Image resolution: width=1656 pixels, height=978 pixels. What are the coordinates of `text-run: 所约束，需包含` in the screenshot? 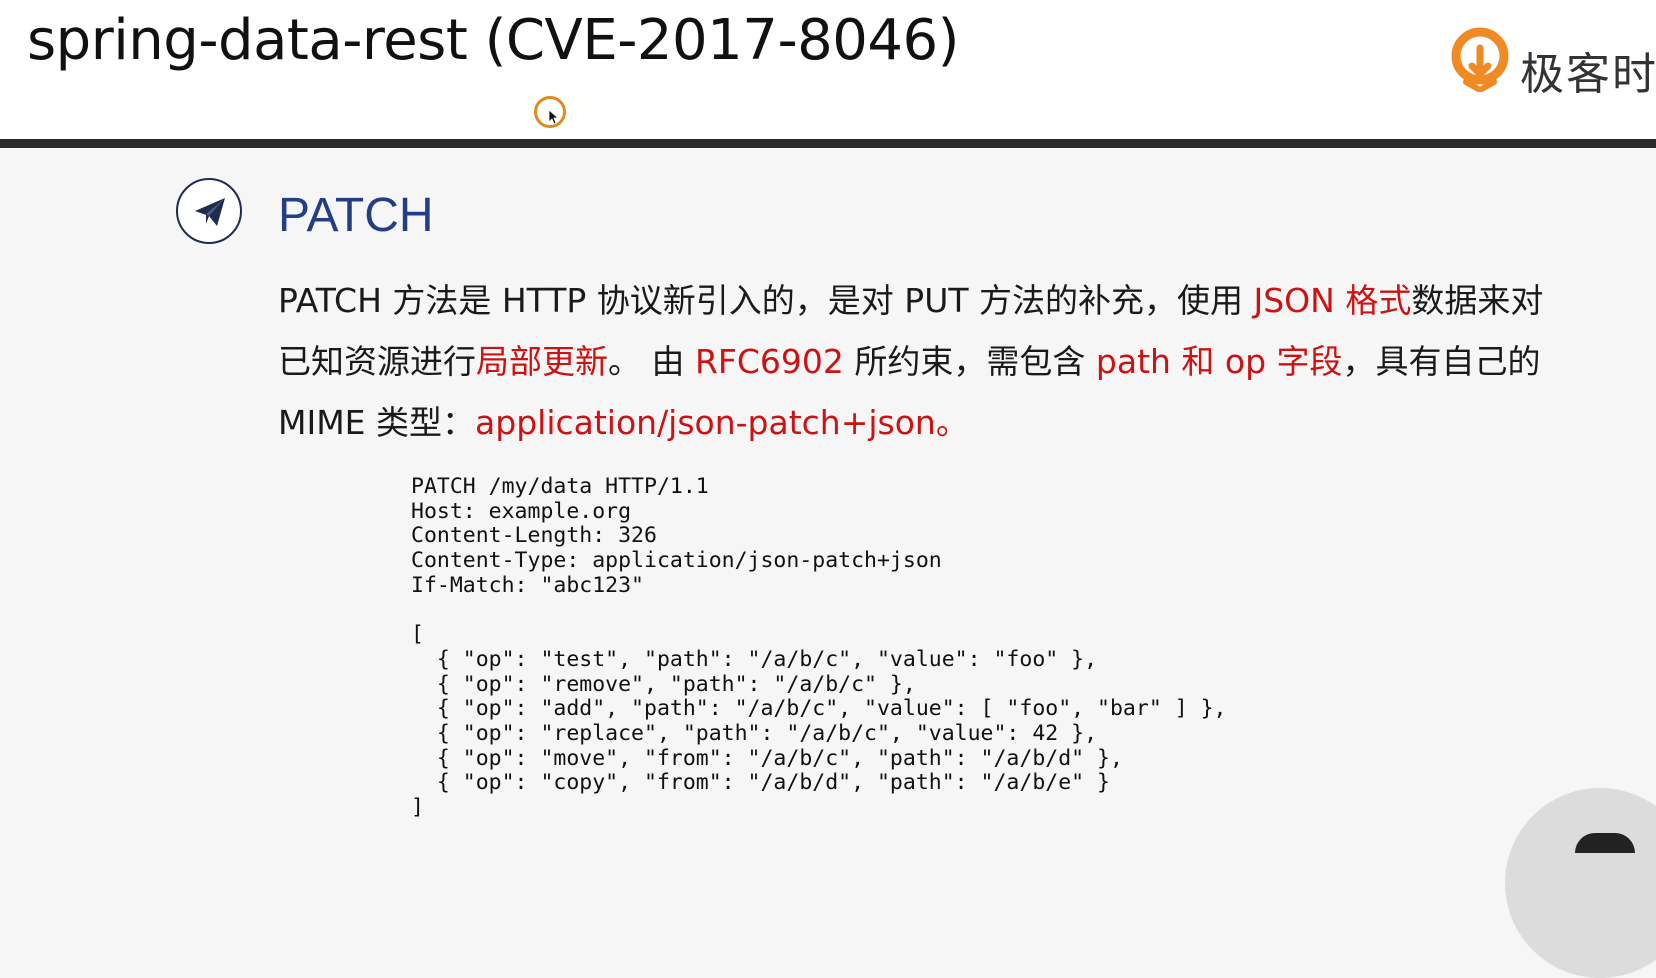 It's located at (969, 361).